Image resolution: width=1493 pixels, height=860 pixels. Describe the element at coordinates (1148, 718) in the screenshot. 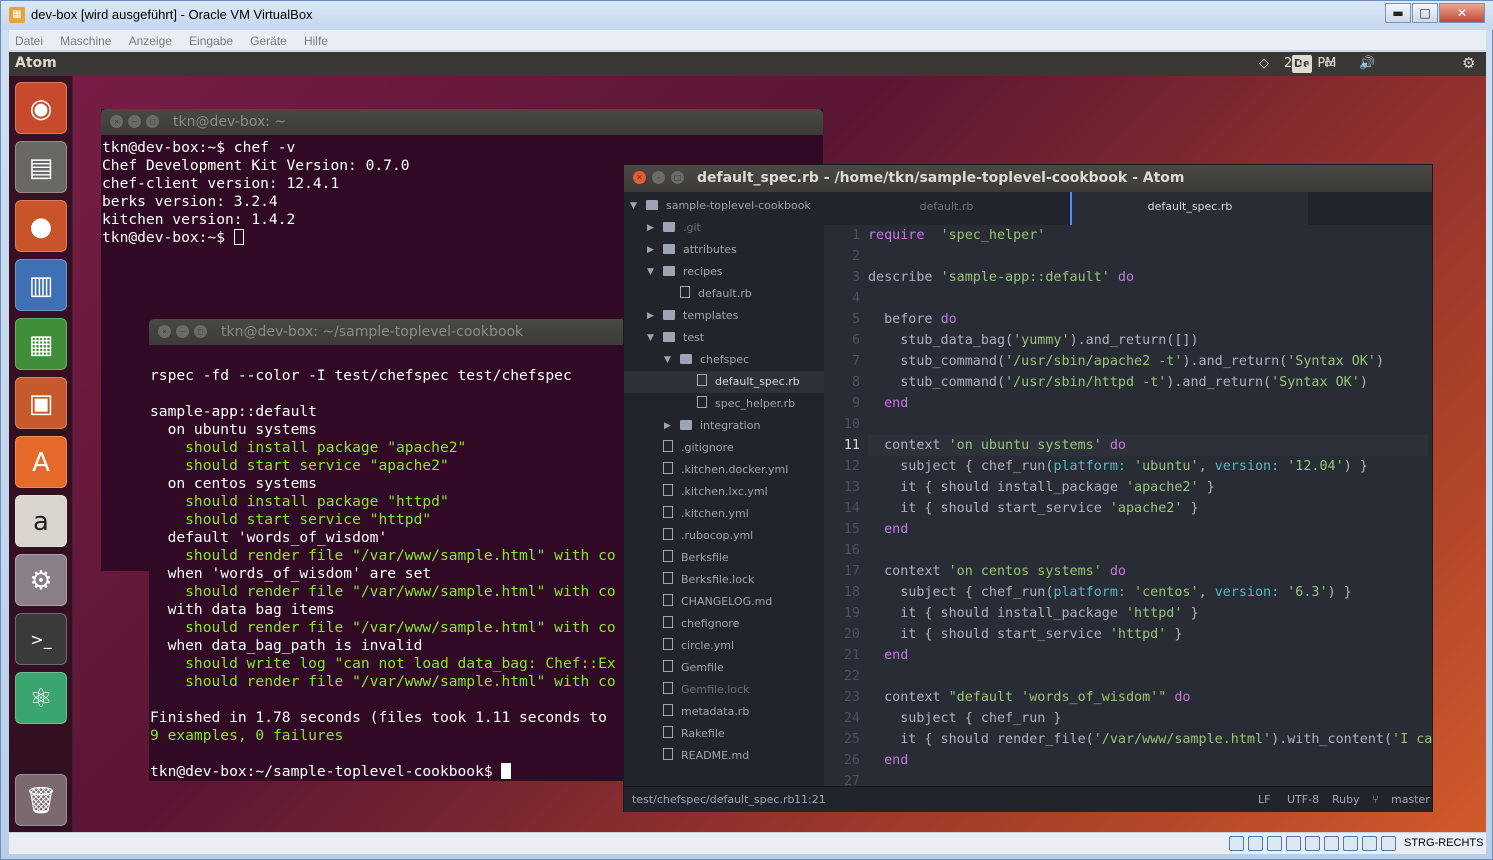

I see `code-line: subject { chef_run }` at that location.